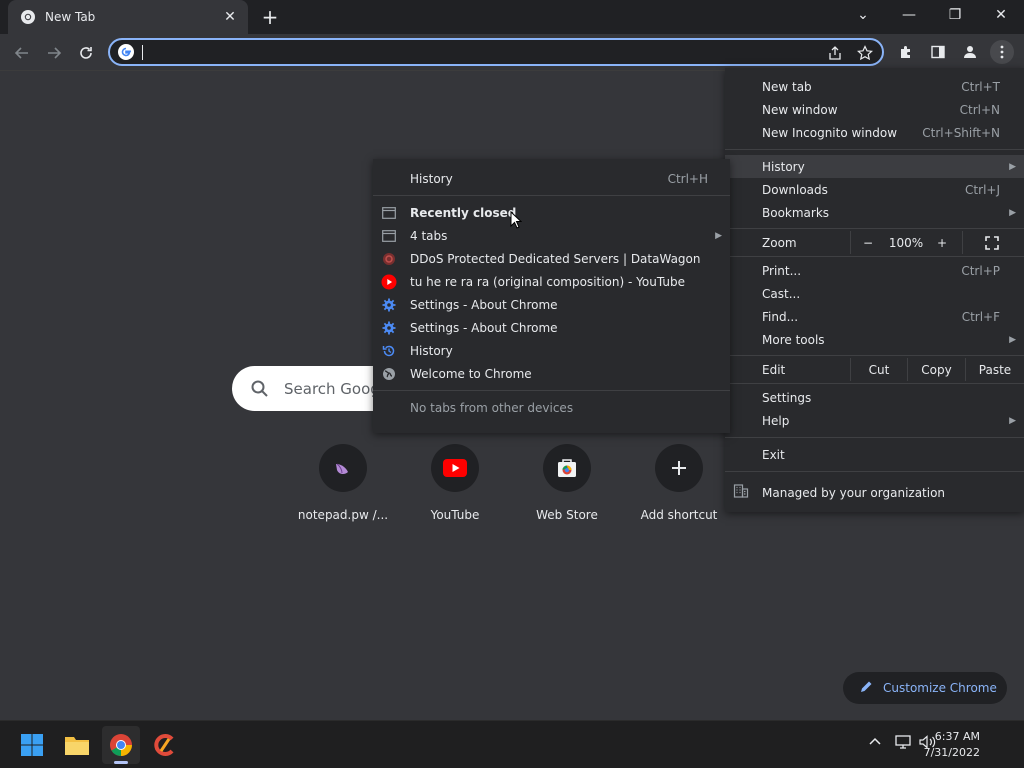  What do you see at coordinates (389, 259) in the screenshot?
I see `datawagon-icon` at bounding box center [389, 259].